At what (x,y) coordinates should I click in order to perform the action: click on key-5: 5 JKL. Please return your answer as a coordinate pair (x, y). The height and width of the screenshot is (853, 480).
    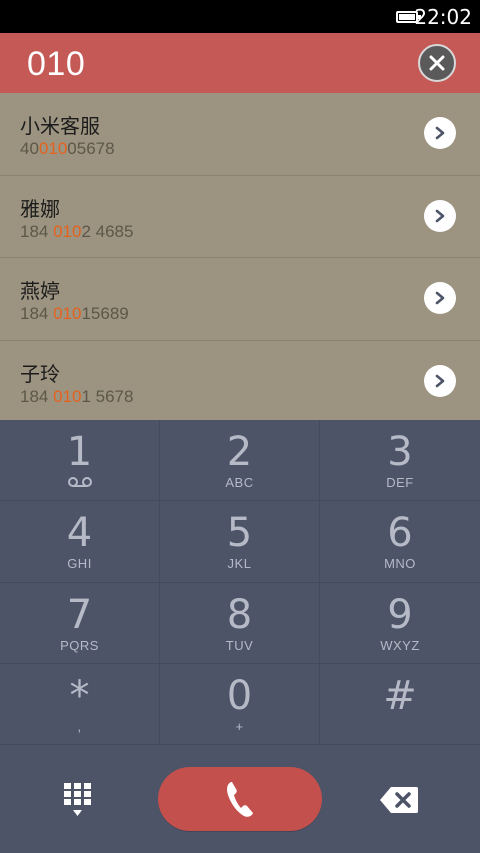
    Looking at the image, I should click on (240, 542).